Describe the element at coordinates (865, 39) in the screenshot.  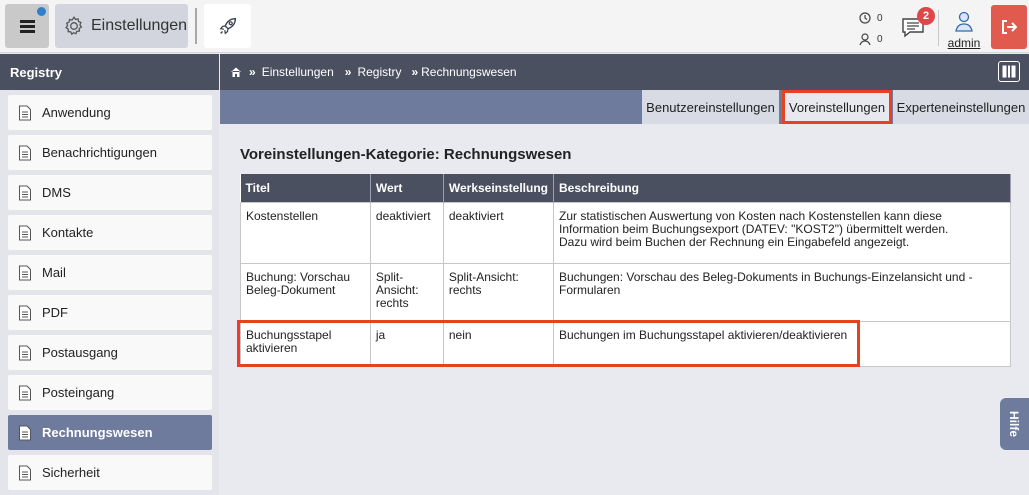
I see `user-clock-icon` at that location.